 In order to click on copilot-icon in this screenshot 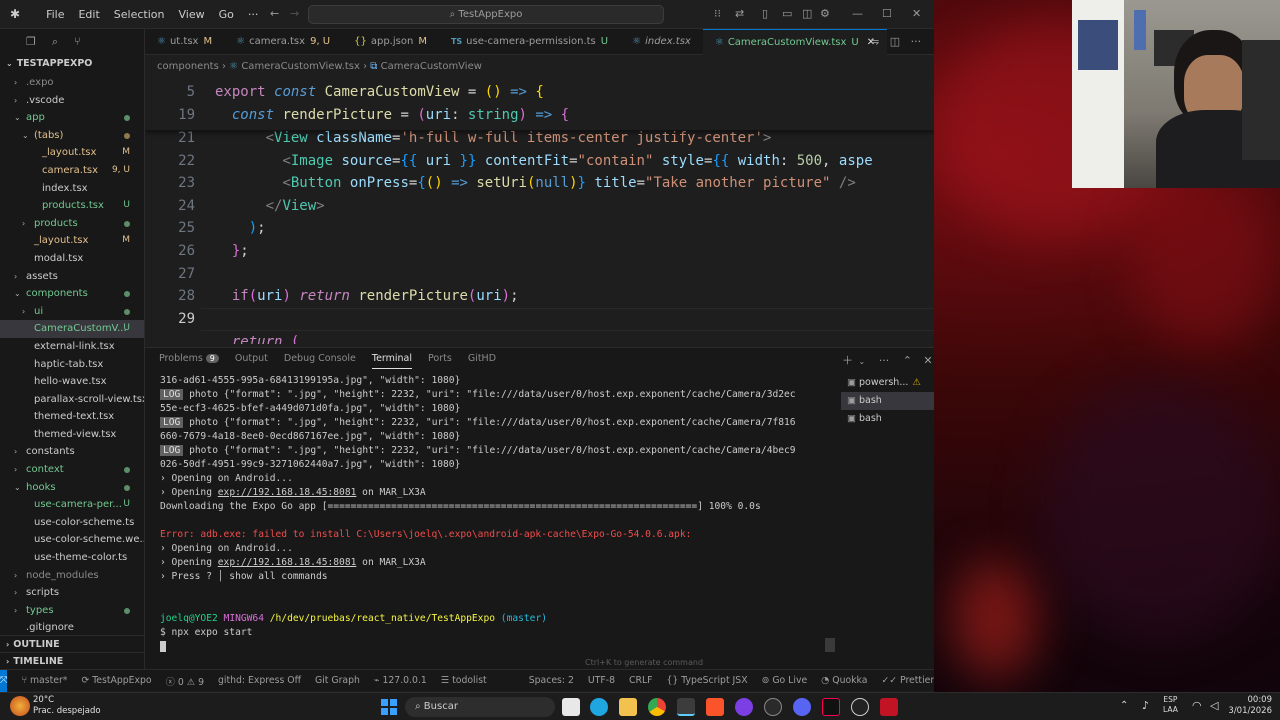, I will do `click(599, 707)`.